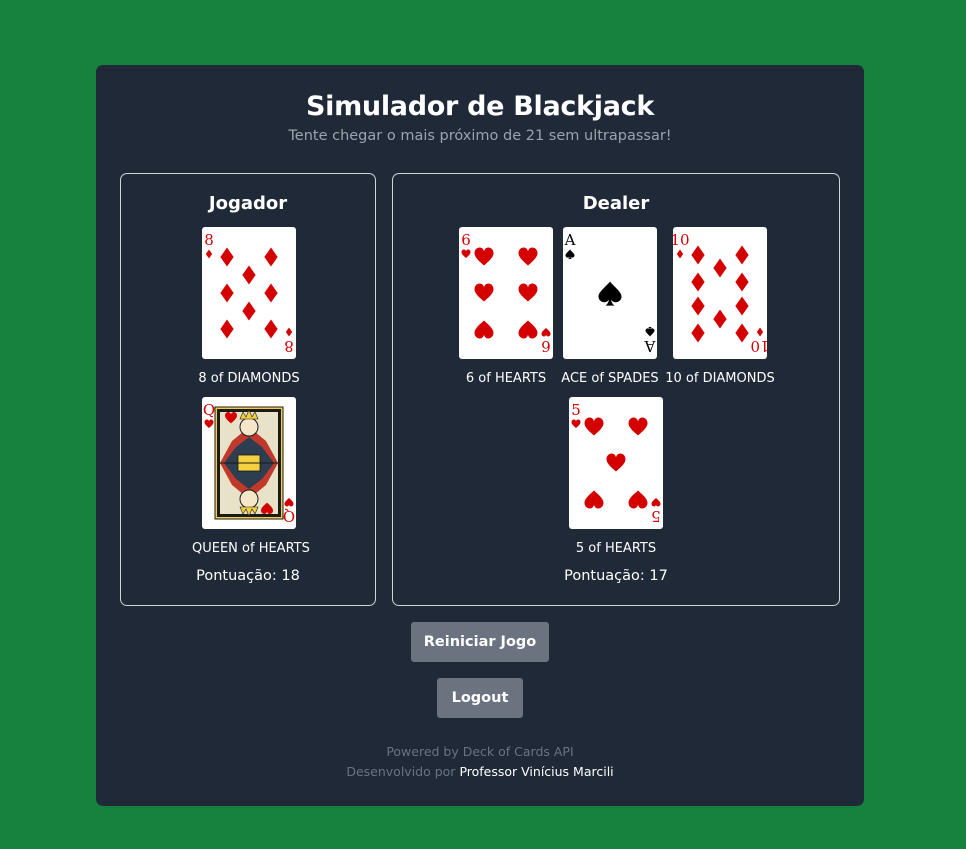 The image size is (966, 849). I want to click on dealer-card-slot: 66 6 of HEARTS, so click(506, 306).